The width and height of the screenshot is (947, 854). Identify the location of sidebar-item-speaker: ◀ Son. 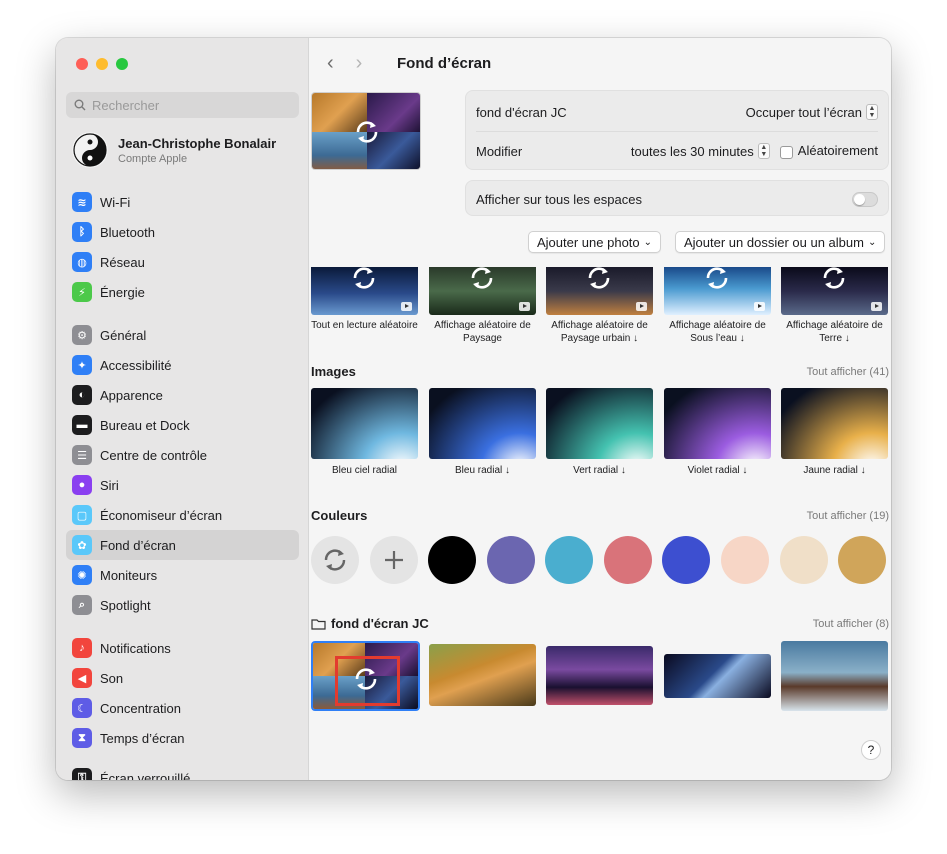
(182, 678).